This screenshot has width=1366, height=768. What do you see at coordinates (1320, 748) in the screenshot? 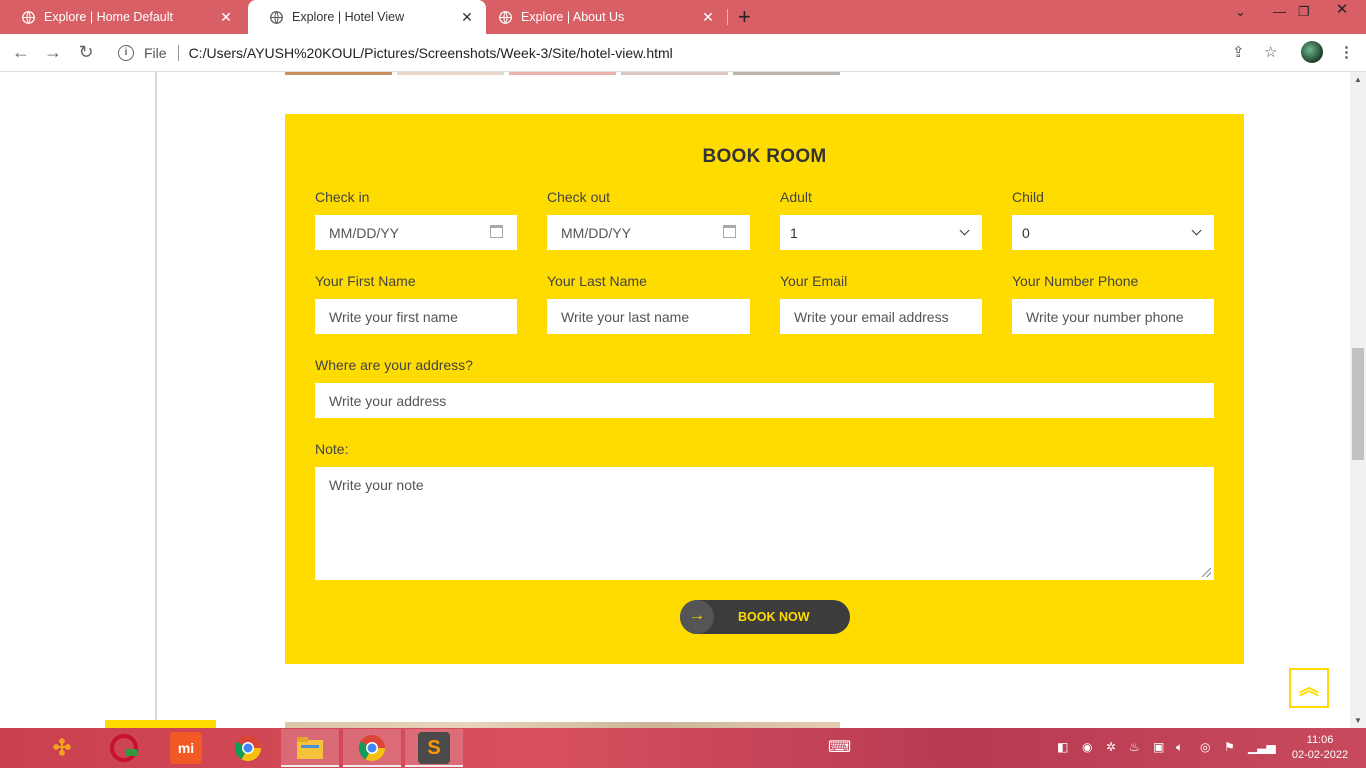
I see `taskbar-clock: 11:06 02-02-2022` at bounding box center [1320, 748].